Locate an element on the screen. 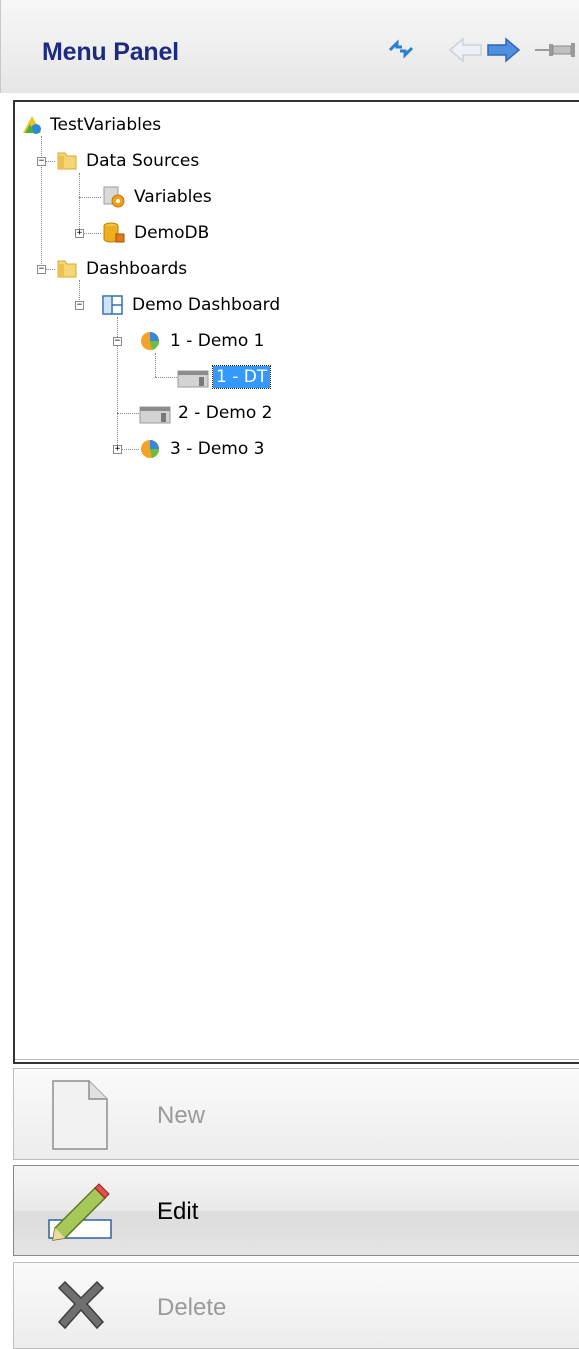 This screenshot has width=579, height=1349. new-button: New is located at coordinates (296, 1114).